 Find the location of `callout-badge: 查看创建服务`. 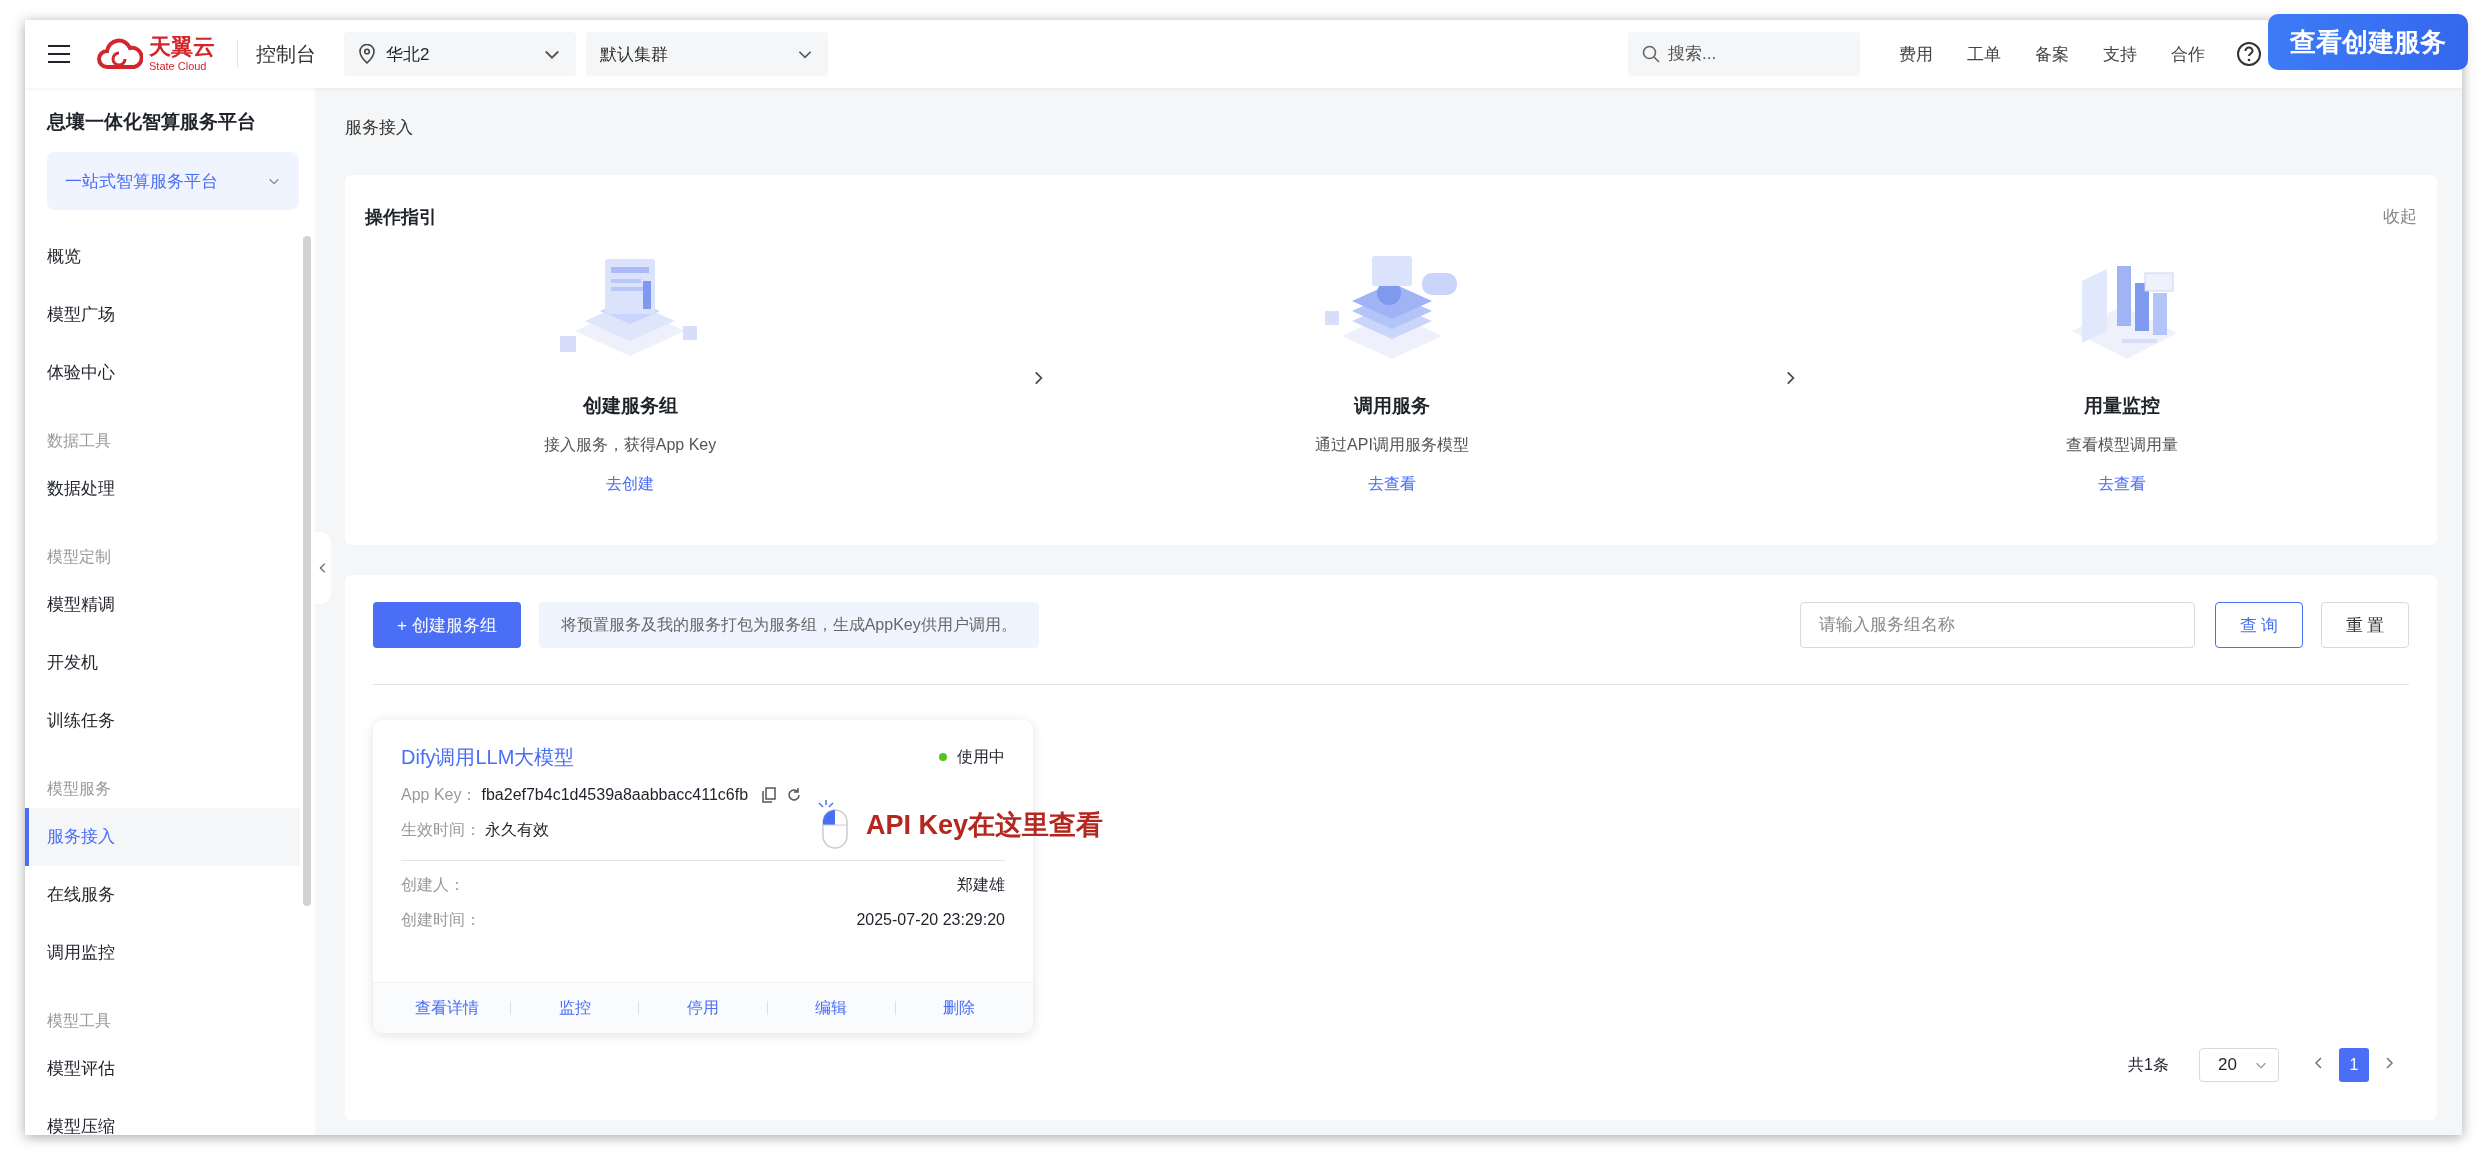

callout-badge: 查看创建服务 is located at coordinates (2368, 42).